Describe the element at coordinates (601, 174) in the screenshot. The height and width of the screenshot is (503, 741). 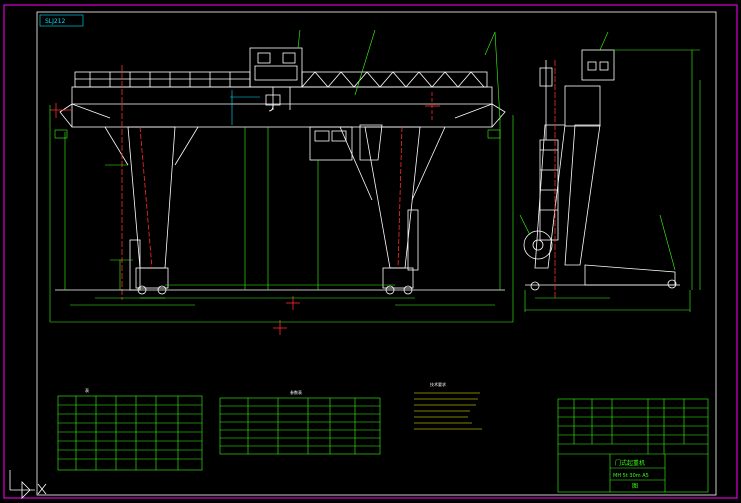
I see `side-view` at that location.